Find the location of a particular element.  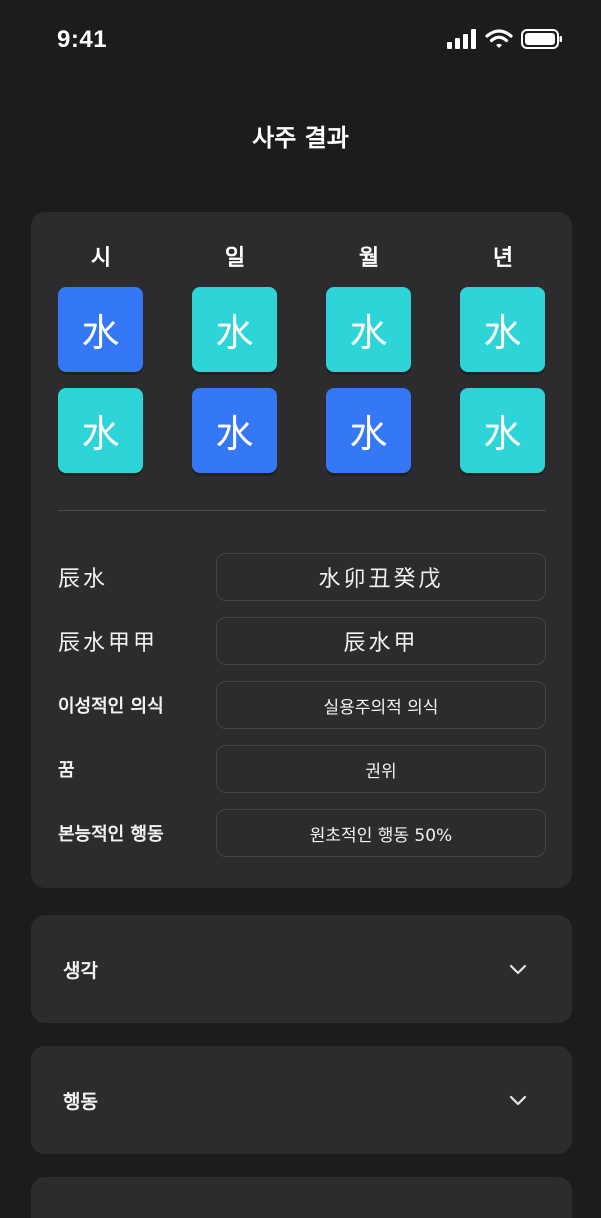

pillar-header-year: 년 is located at coordinates (503, 258).